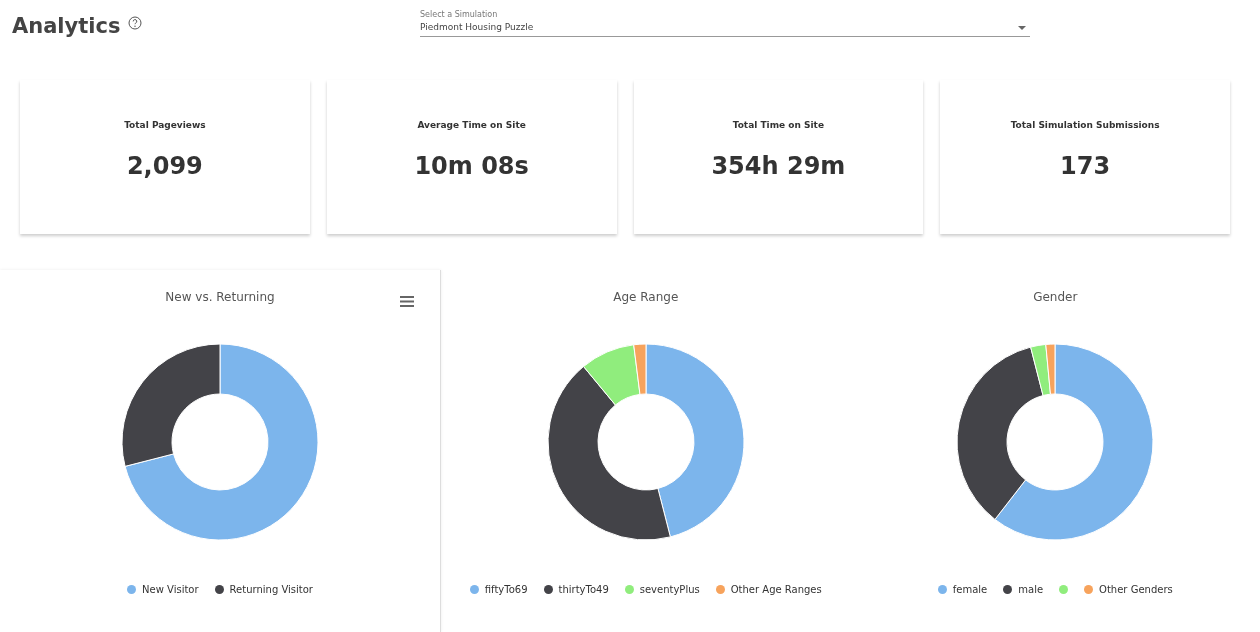 The width and height of the screenshot is (1260, 632). Describe the element at coordinates (1055, 297) in the screenshot. I see `chart-title: Gender` at that location.